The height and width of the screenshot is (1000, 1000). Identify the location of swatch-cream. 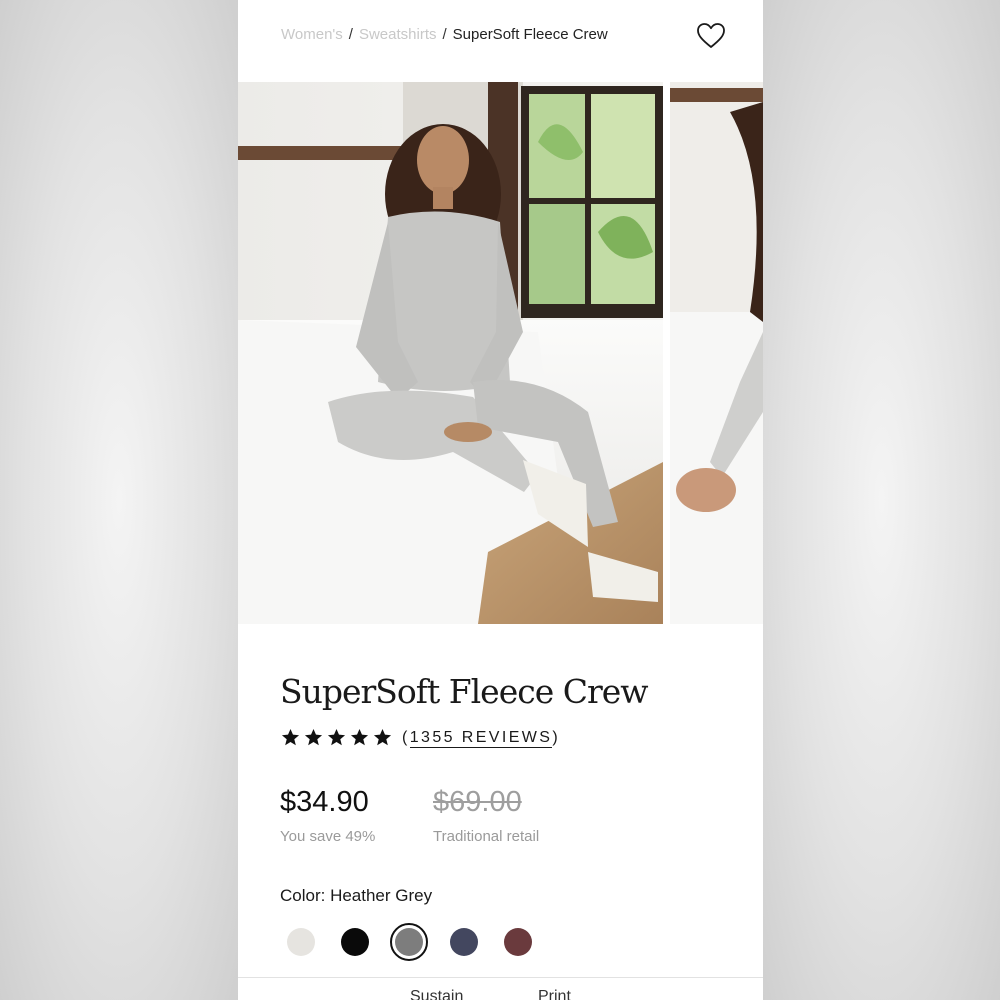
(301, 942).